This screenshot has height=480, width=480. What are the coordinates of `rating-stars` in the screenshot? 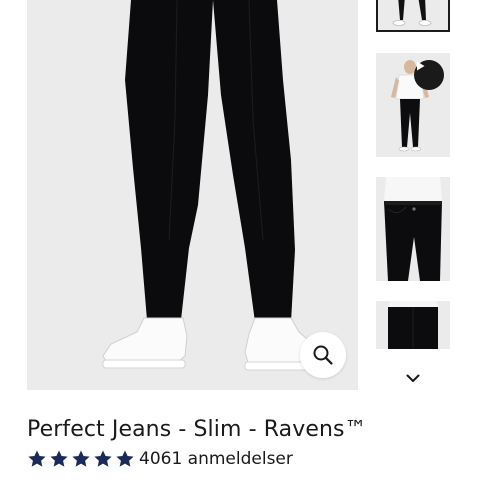 It's located at (81, 459).